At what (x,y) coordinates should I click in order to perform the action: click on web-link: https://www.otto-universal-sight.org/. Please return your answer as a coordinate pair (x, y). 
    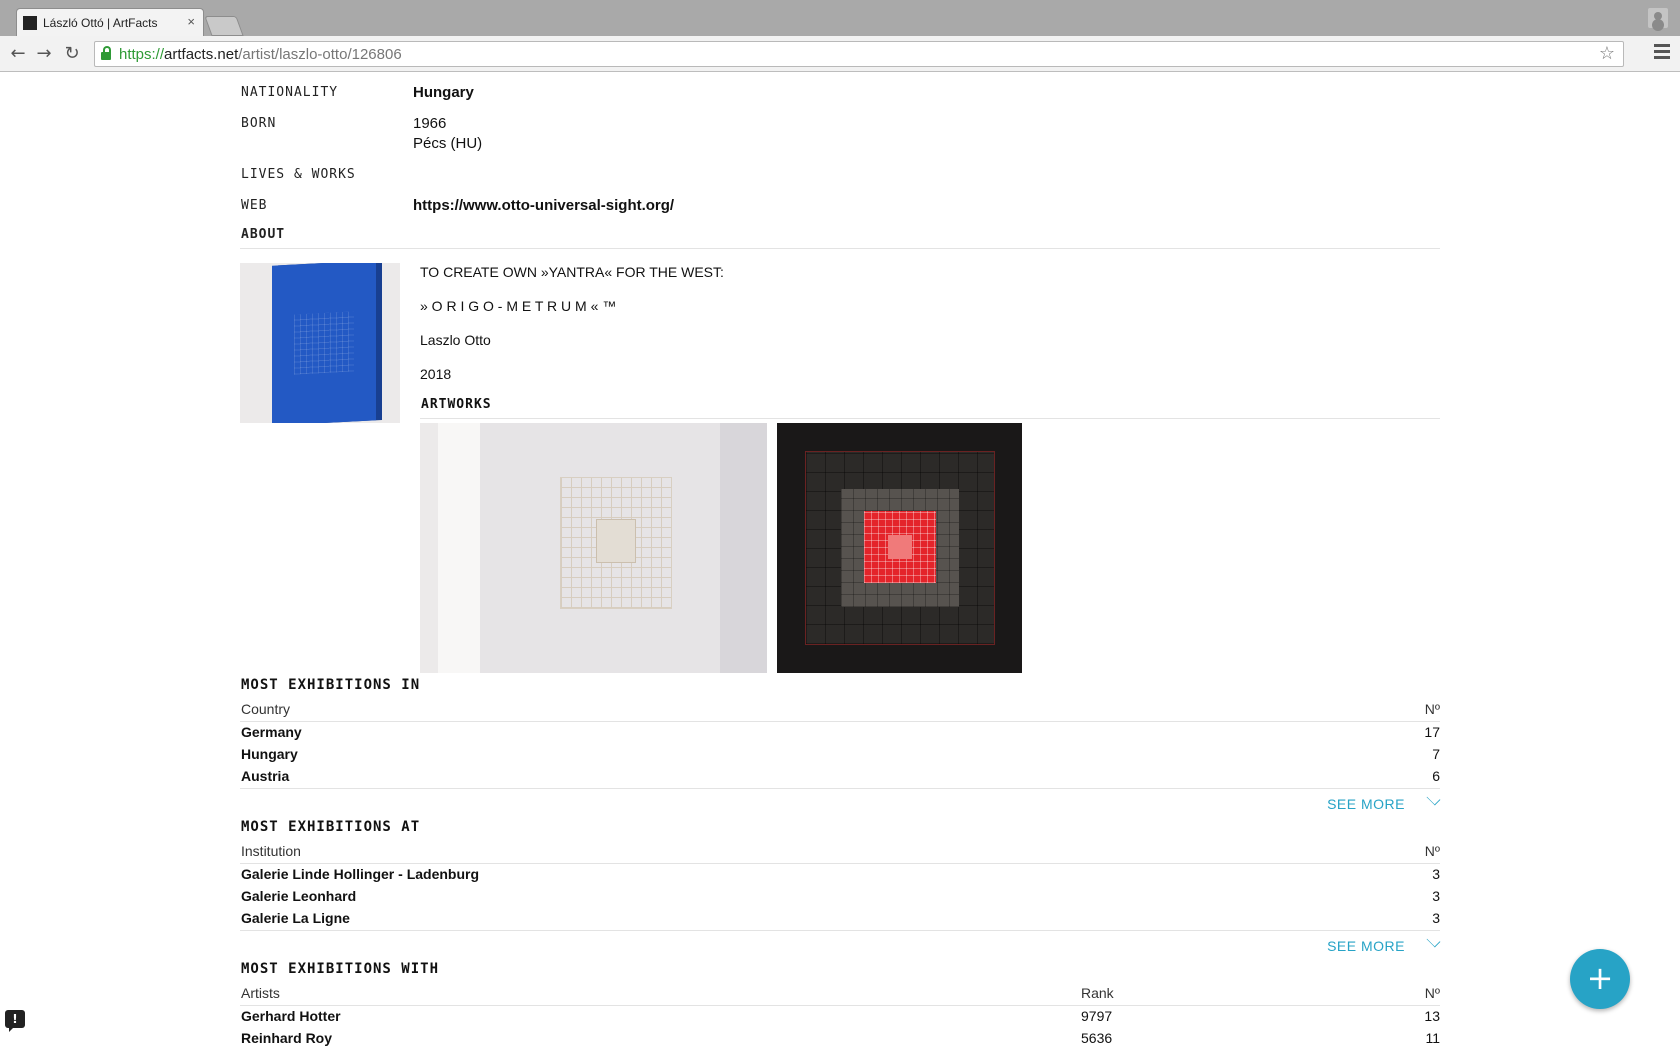
    Looking at the image, I should click on (543, 205).